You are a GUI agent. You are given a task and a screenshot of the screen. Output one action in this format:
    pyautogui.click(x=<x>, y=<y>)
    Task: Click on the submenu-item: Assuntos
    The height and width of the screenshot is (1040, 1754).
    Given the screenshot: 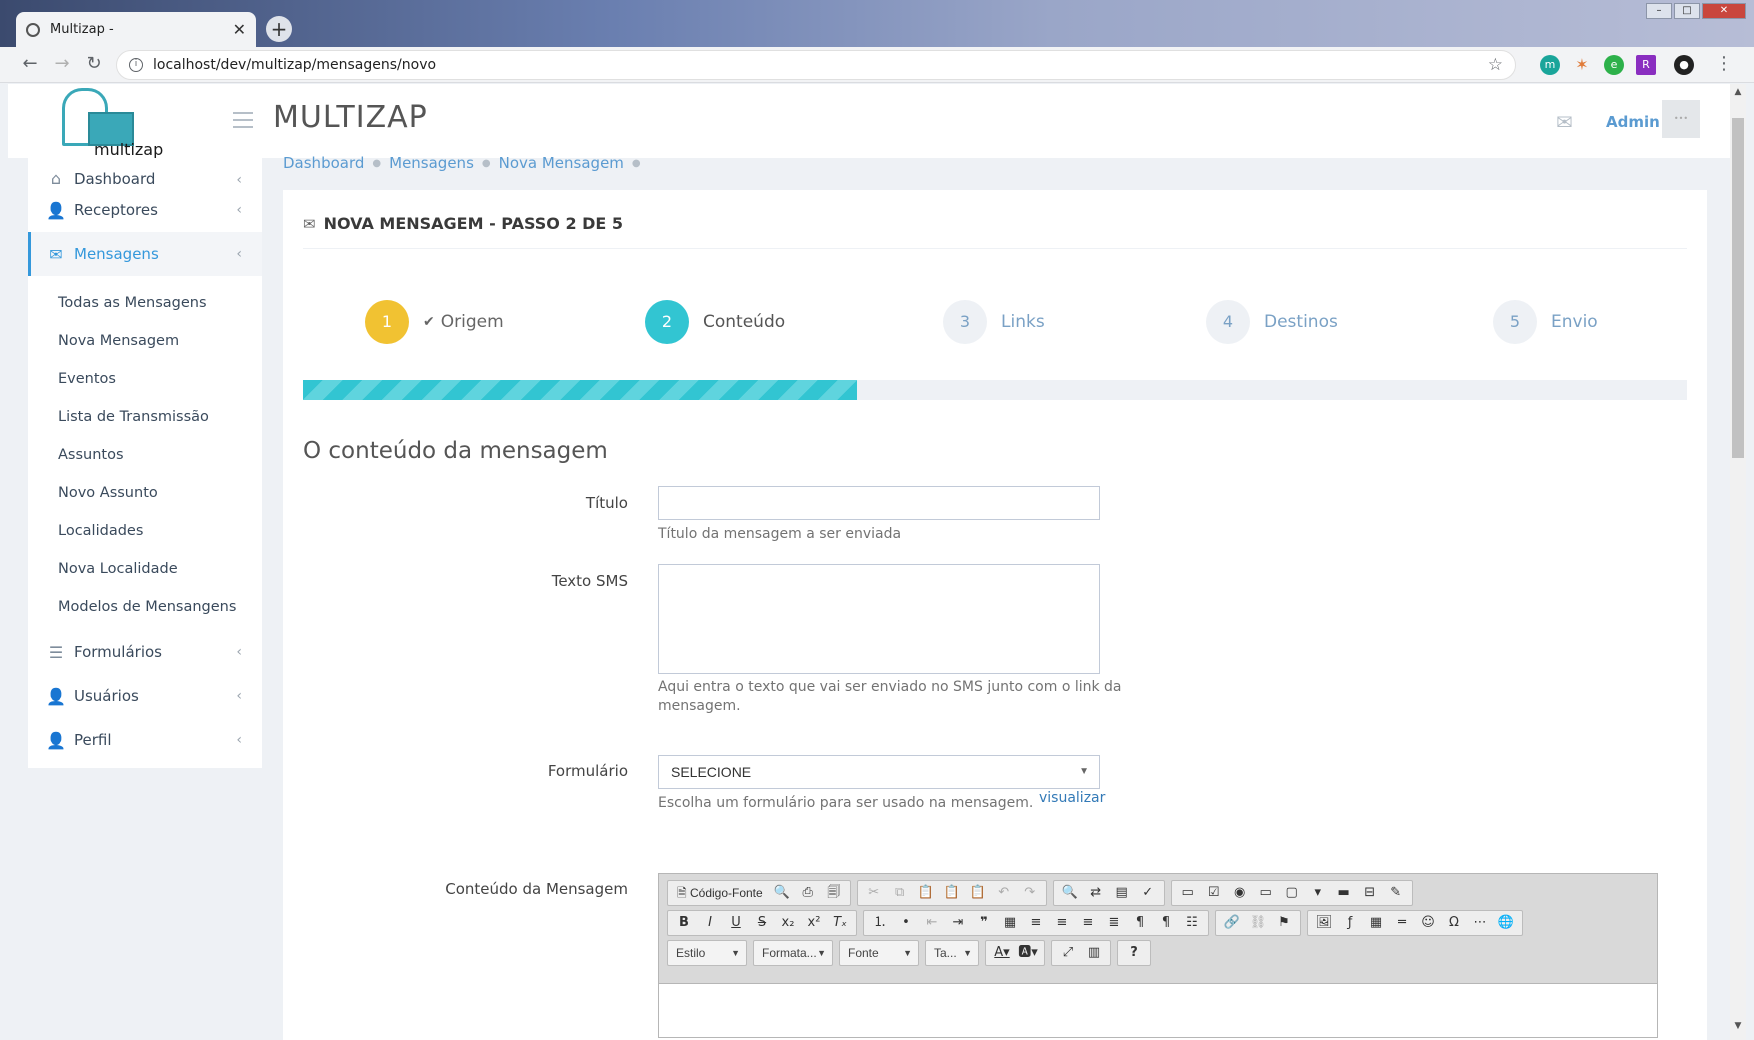 What is the action you would take?
    pyautogui.click(x=145, y=455)
    